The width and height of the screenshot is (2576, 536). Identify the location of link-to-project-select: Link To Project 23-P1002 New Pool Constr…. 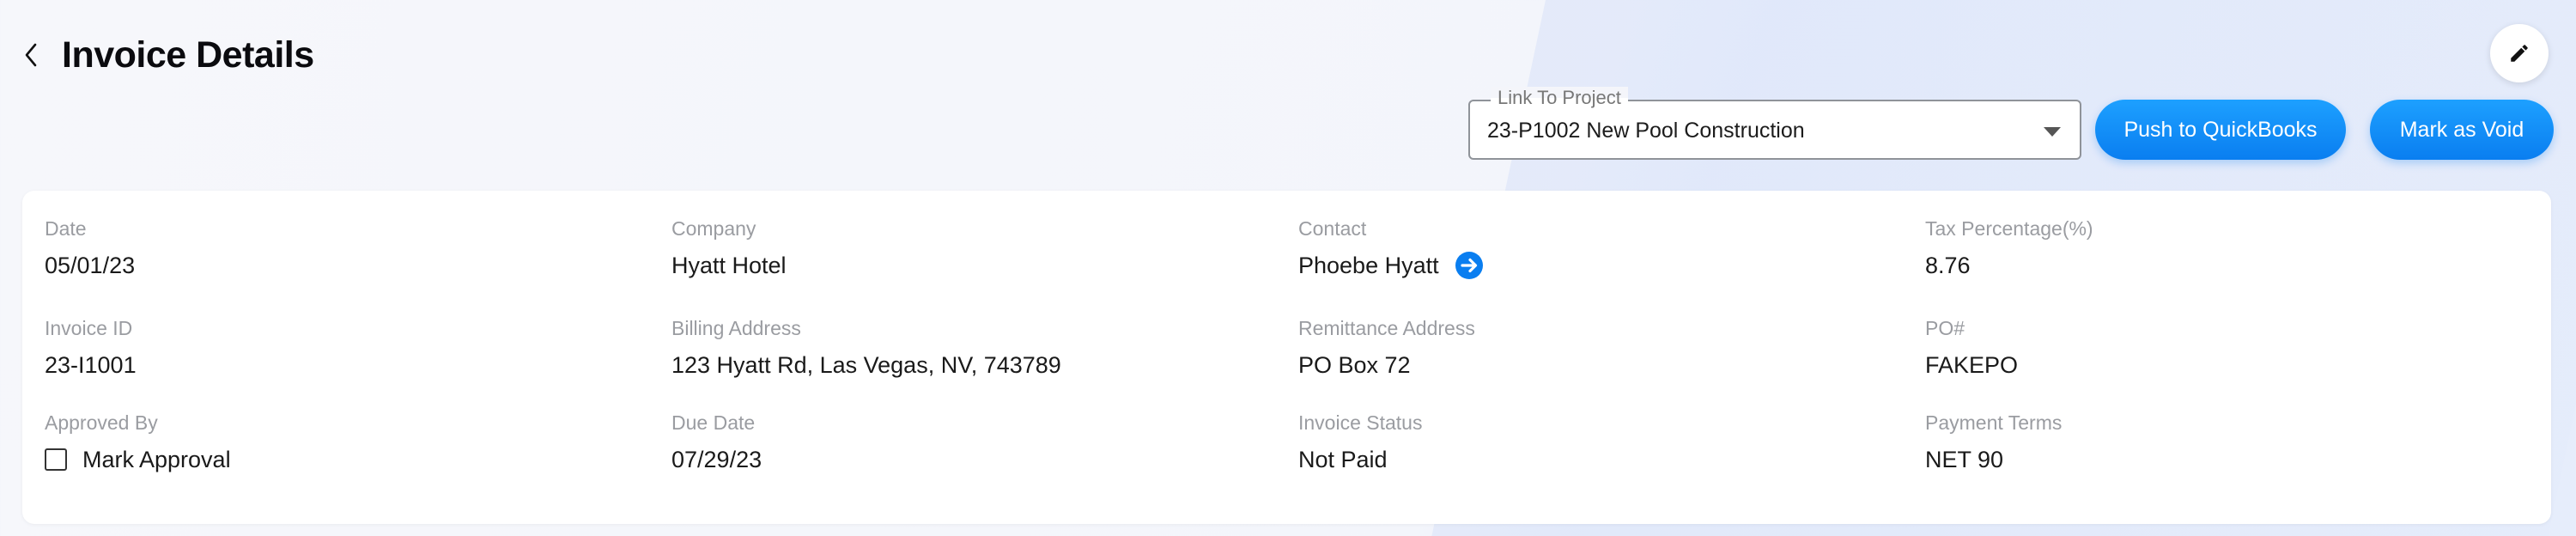
(1775, 123).